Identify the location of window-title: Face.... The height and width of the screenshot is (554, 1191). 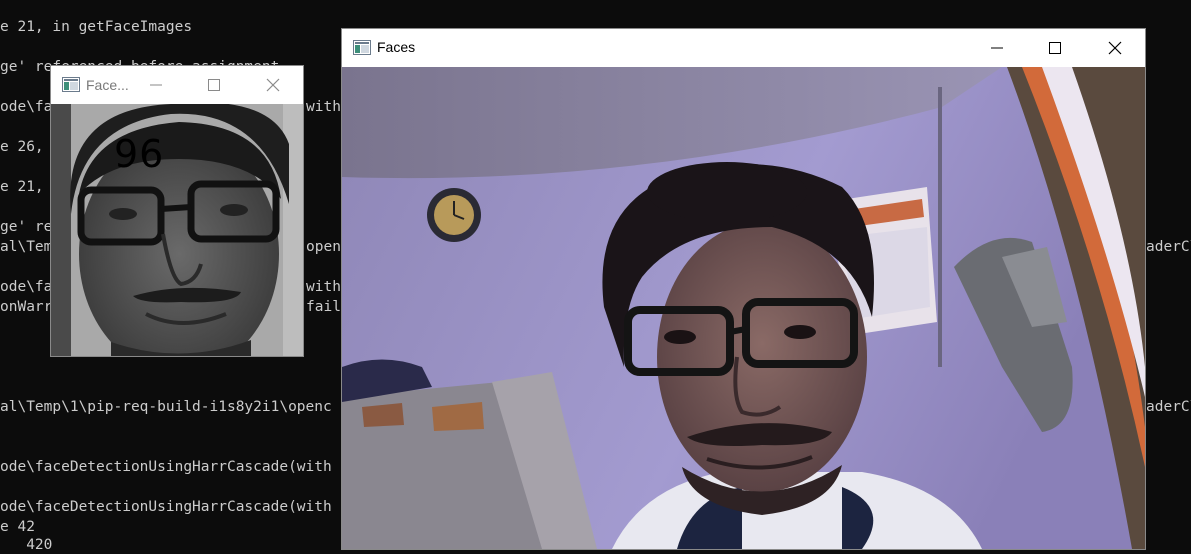
(107, 85).